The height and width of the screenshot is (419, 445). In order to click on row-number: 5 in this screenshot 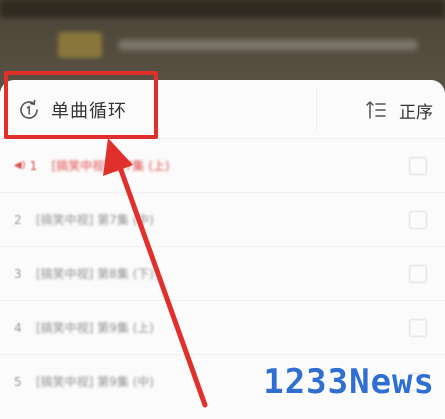, I will do `click(18, 381)`.